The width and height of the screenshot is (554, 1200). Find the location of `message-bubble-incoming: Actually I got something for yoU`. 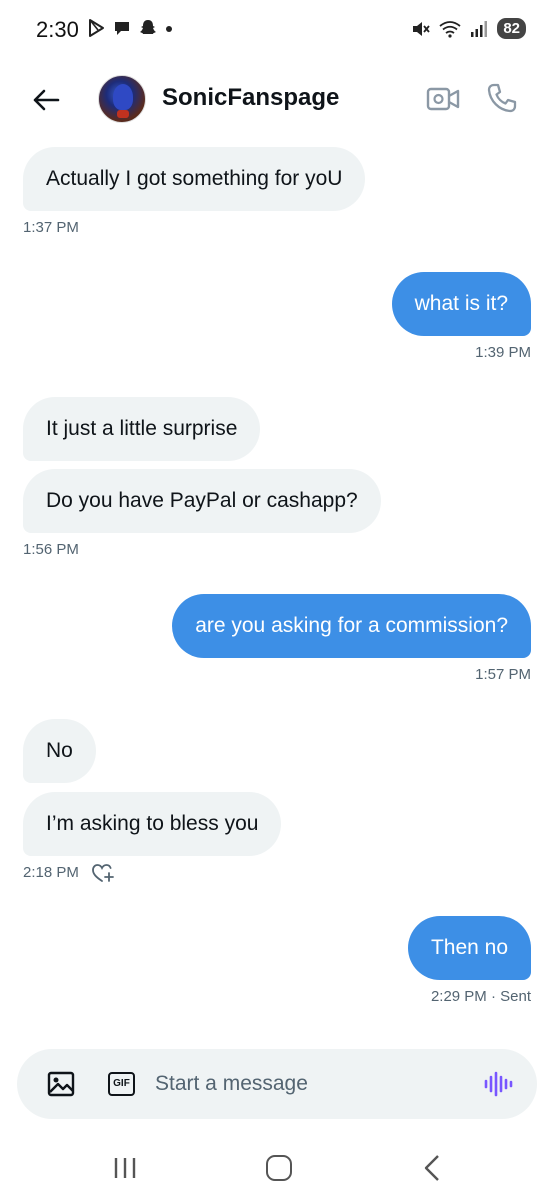

message-bubble-incoming: Actually I got something for yoU is located at coordinates (194, 179).